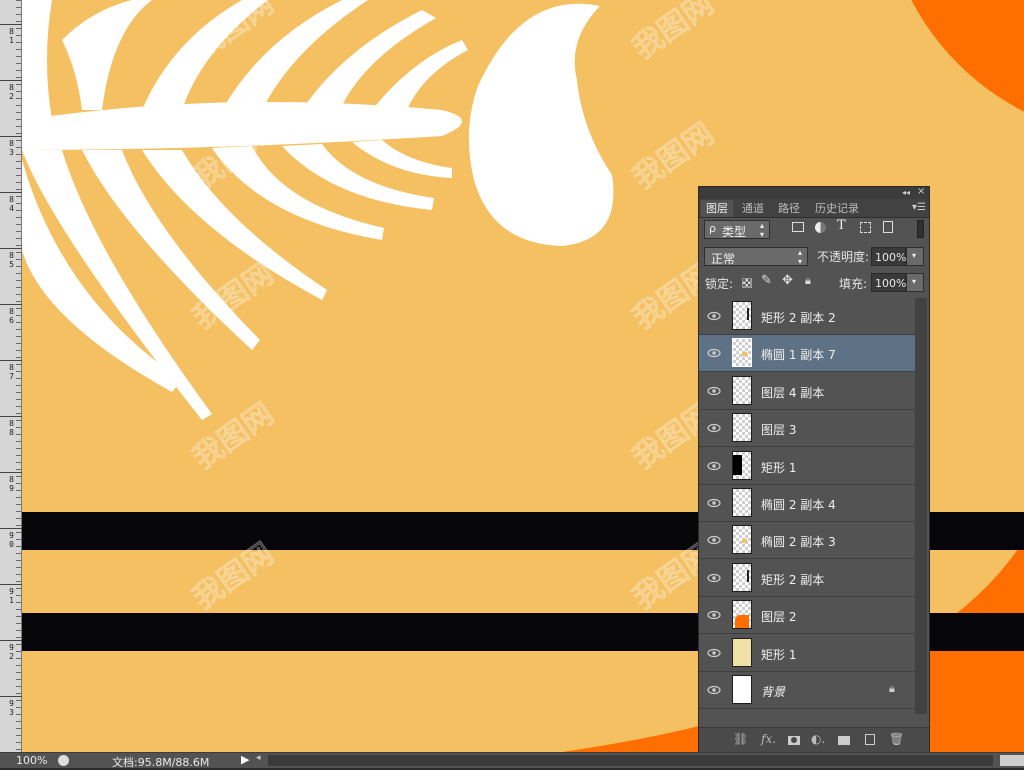  What do you see at coordinates (11, 712) in the screenshot?
I see `ruler-label: 3` at bounding box center [11, 712].